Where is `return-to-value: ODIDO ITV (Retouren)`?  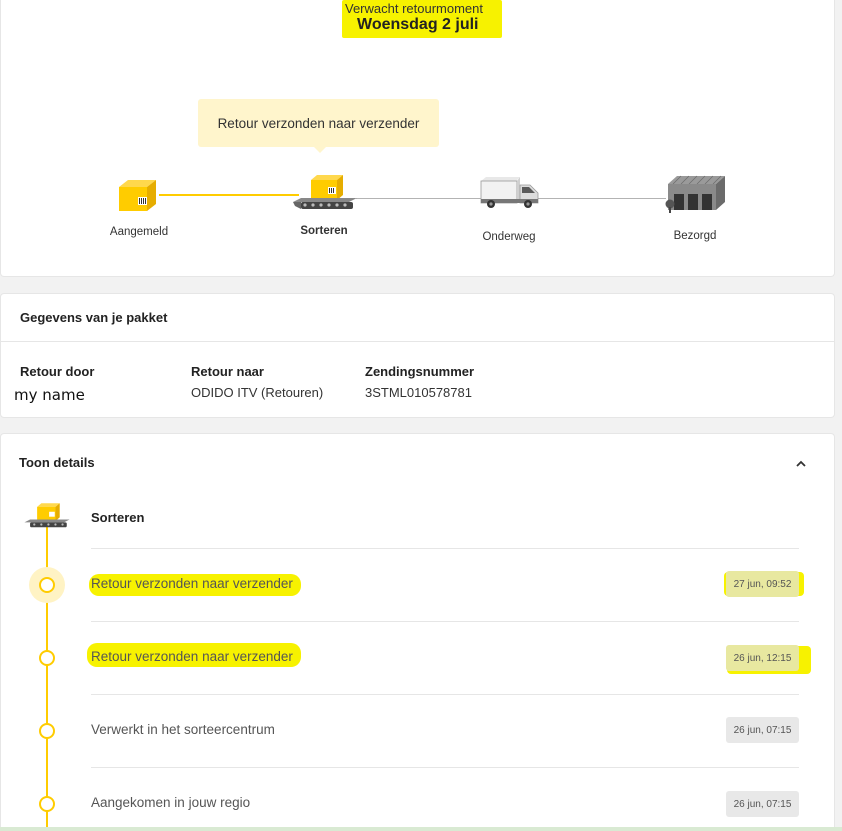
return-to-value: ODIDO ITV (Retouren) is located at coordinates (257, 392).